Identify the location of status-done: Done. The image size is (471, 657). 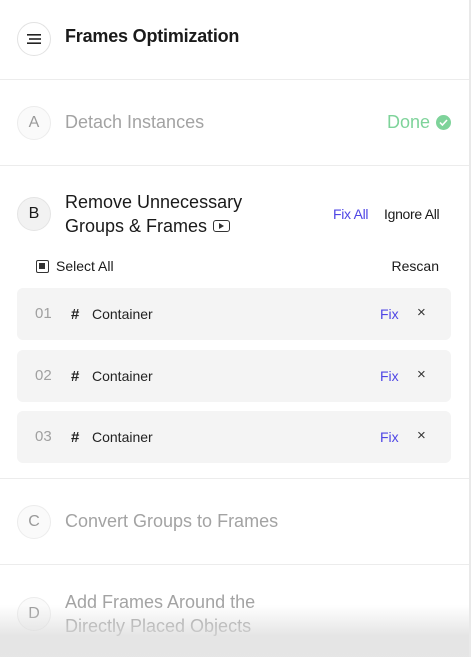
(419, 122).